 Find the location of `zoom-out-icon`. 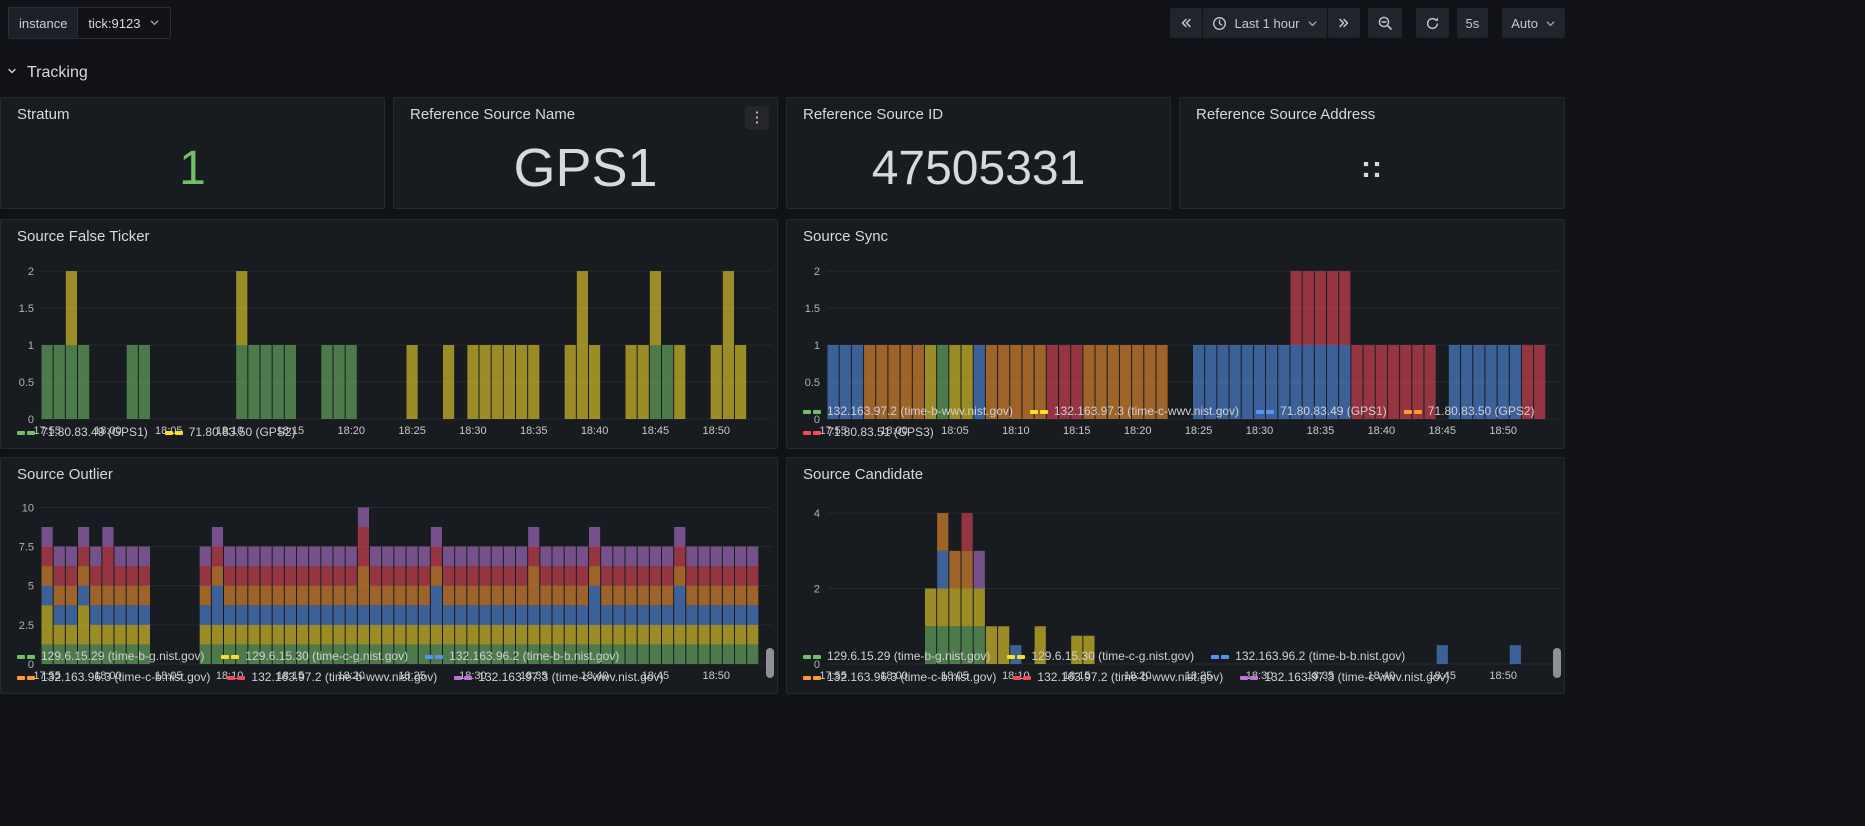

zoom-out-icon is located at coordinates (1385, 23).